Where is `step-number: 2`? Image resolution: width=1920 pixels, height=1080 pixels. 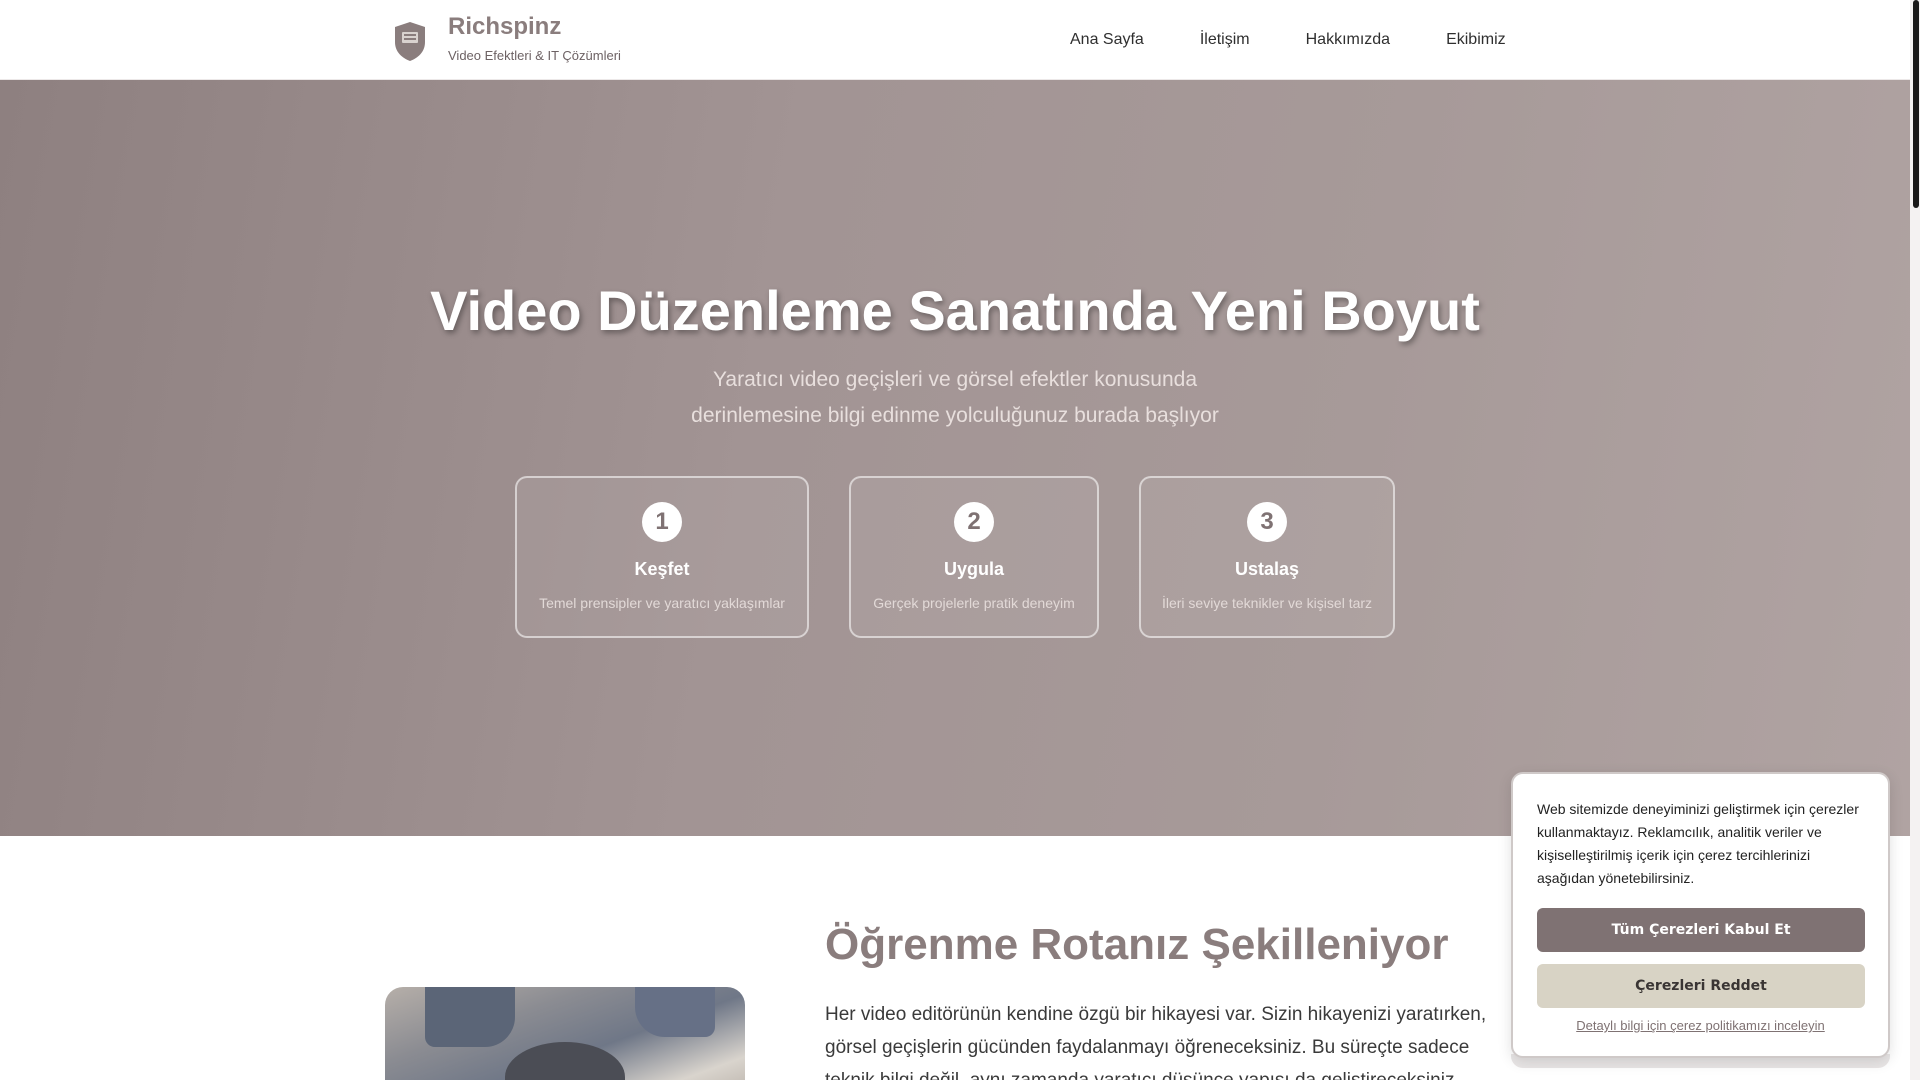
step-number: 2 is located at coordinates (974, 522).